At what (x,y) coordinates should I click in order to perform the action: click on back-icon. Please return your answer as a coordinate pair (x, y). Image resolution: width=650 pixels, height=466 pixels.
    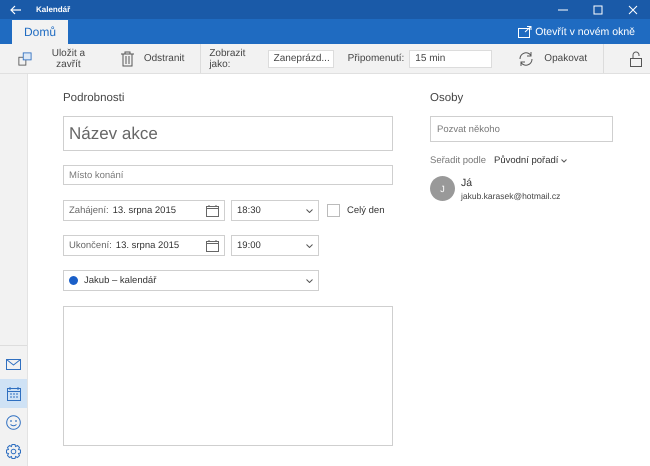
    Looking at the image, I should click on (16, 9).